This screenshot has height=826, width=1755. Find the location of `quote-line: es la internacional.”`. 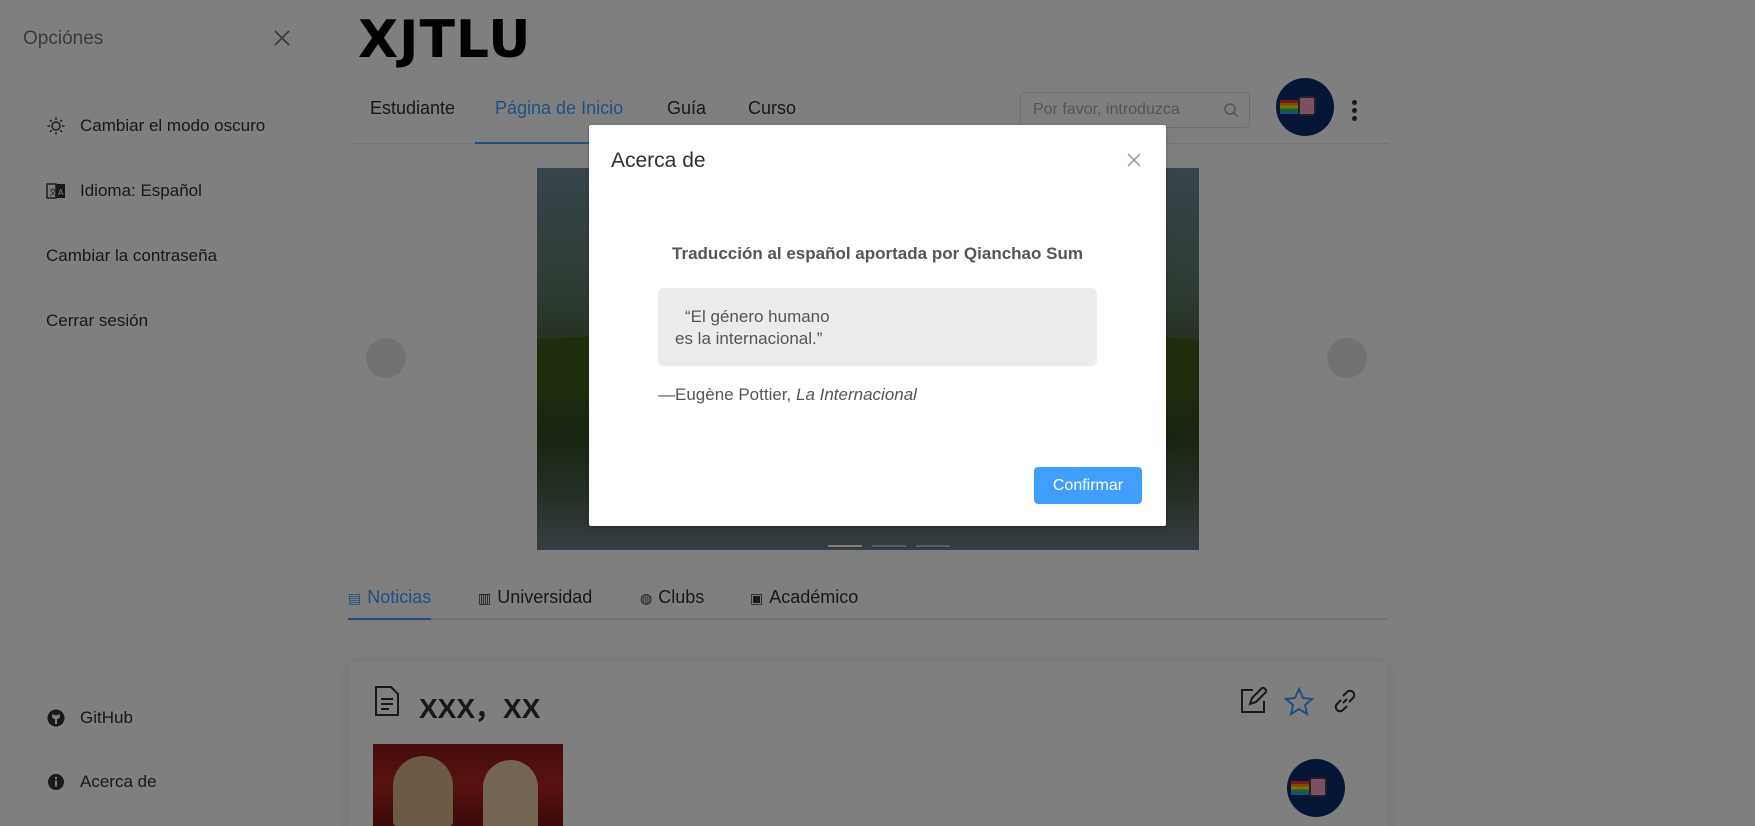

quote-line: es la internacional.” is located at coordinates (749, 338).